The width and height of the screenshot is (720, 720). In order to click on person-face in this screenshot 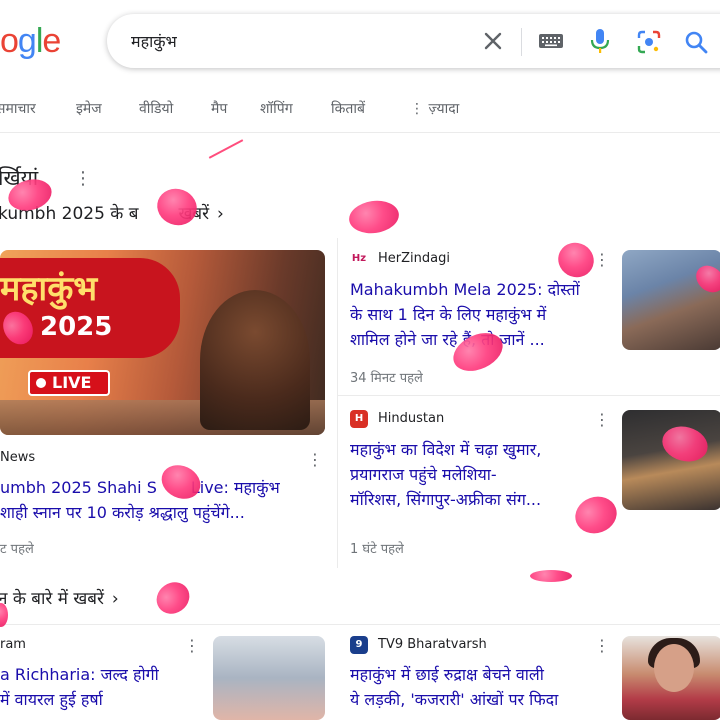, I will do `click(674, 668)`.